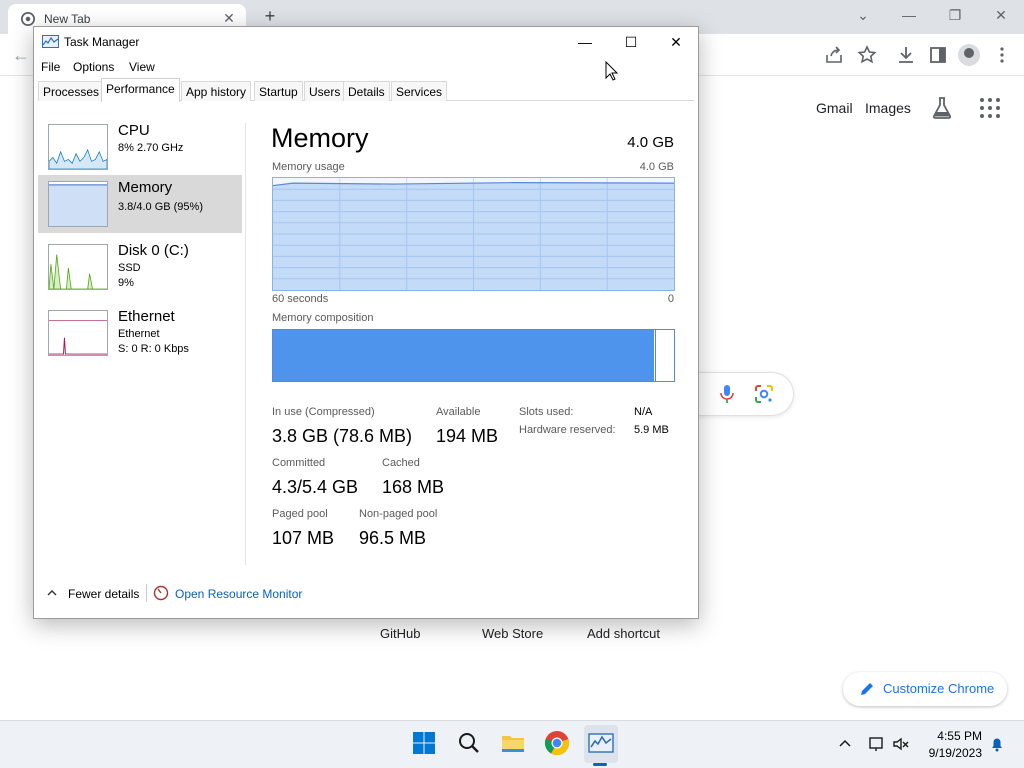 The height and width of the screenshot is (768, 1024). What do you see at coordinates (93, 67) in the screenshot?
I see `menu-options: Options` at bounding box center [93, 67].